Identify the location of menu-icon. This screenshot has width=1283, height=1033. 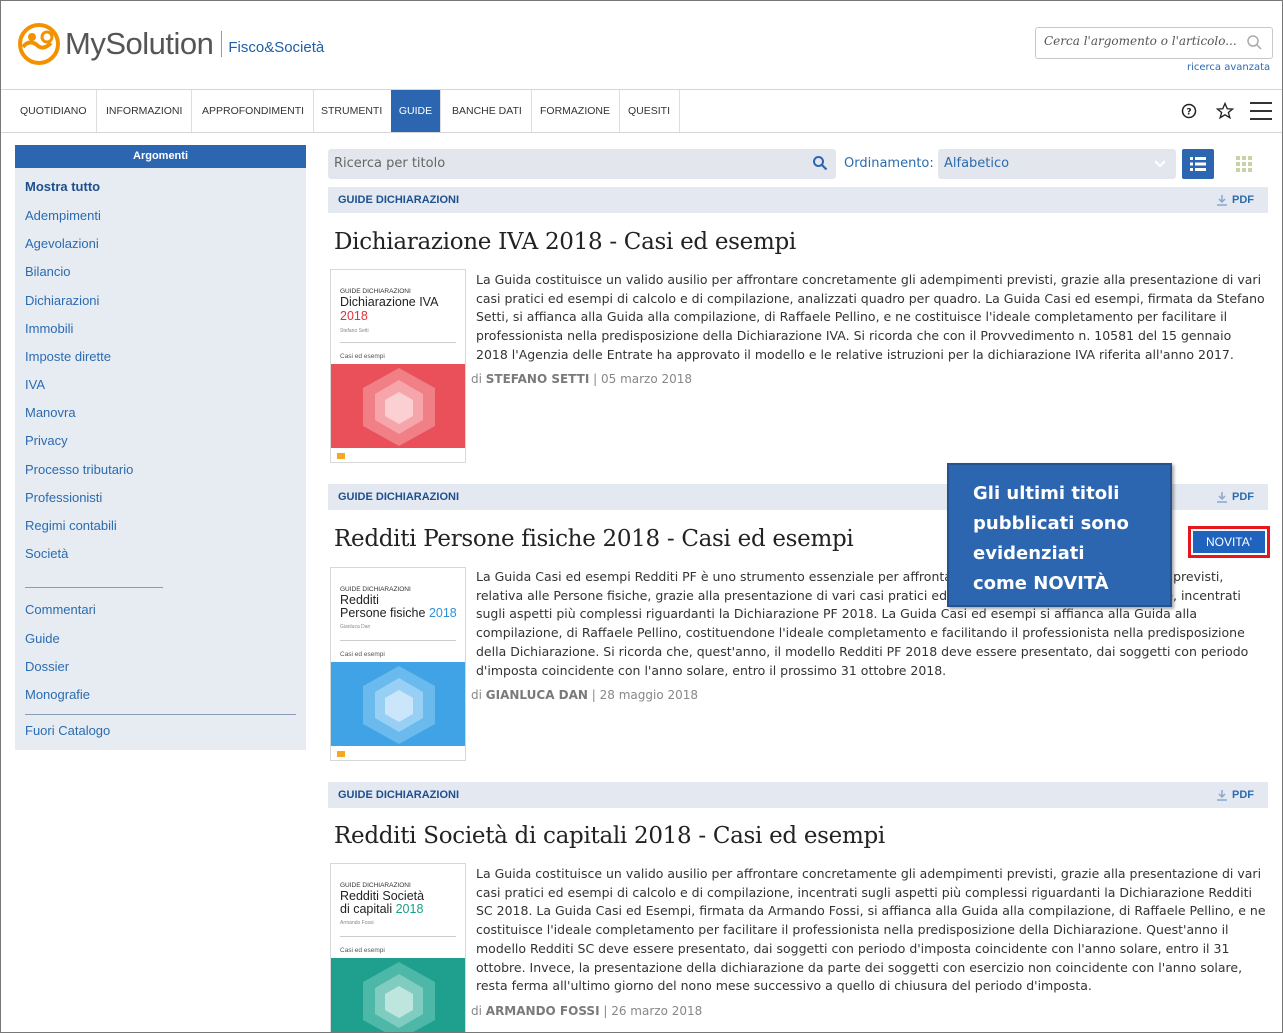
(1261, 111).